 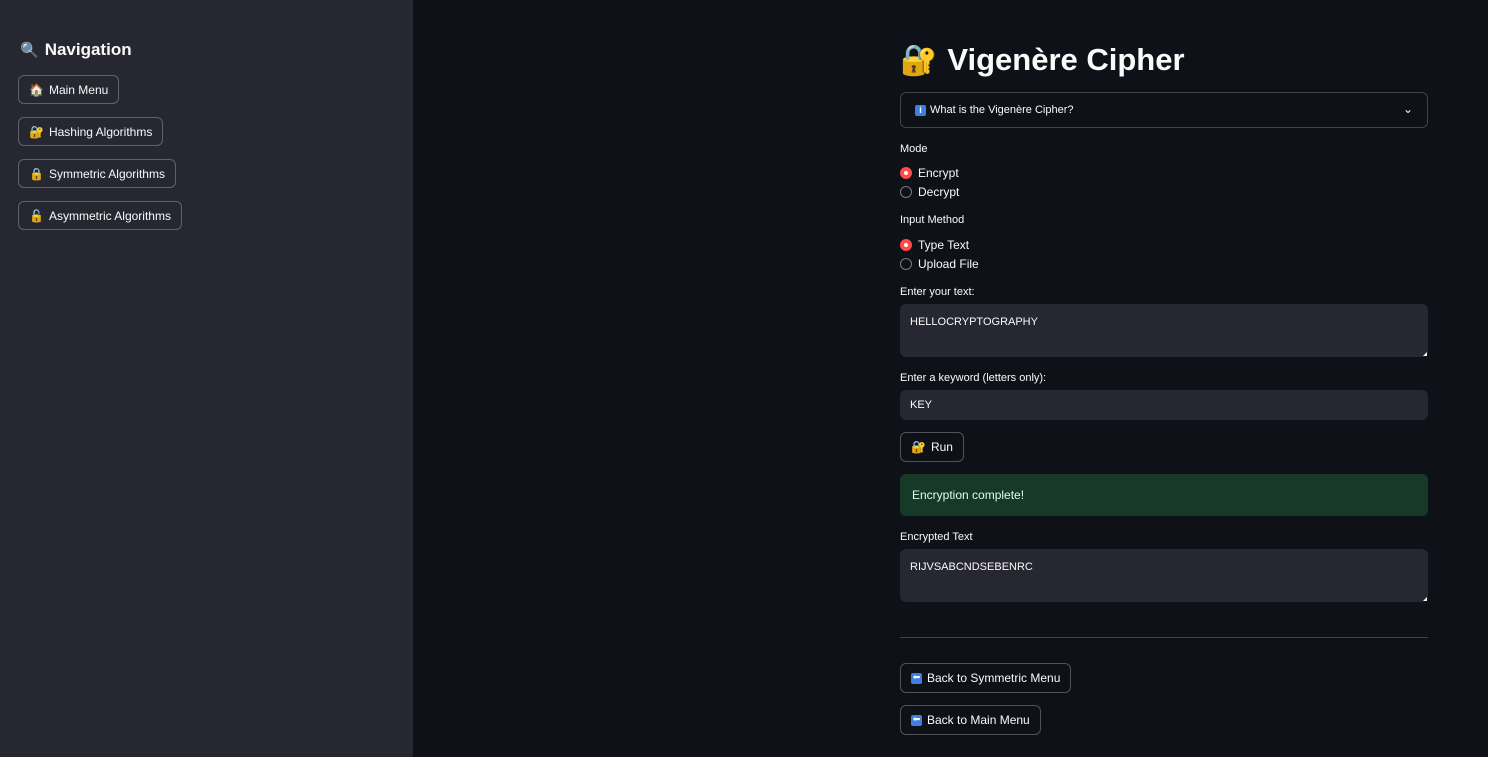 I want to click on sidebar-title-text: Navigation, so click(x=88, y=49).